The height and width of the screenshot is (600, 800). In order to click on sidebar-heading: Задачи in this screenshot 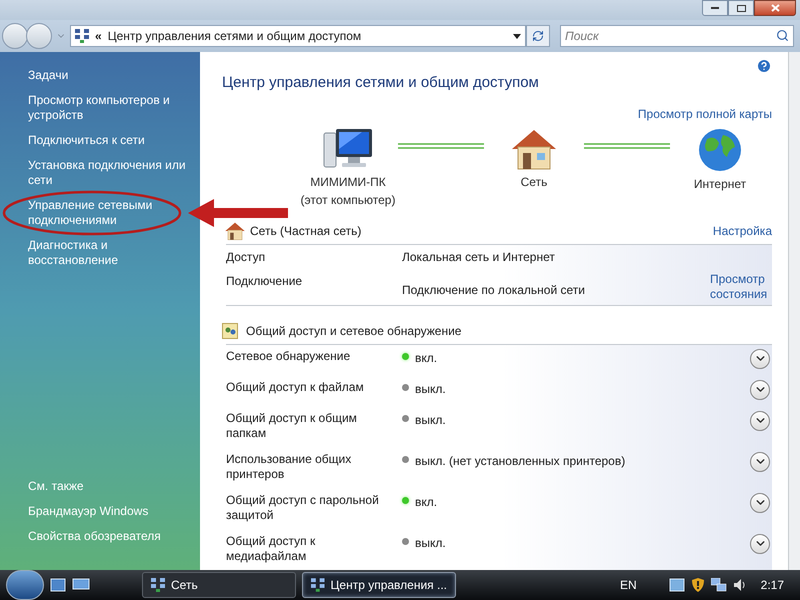, I will do `click(49, 75)`.